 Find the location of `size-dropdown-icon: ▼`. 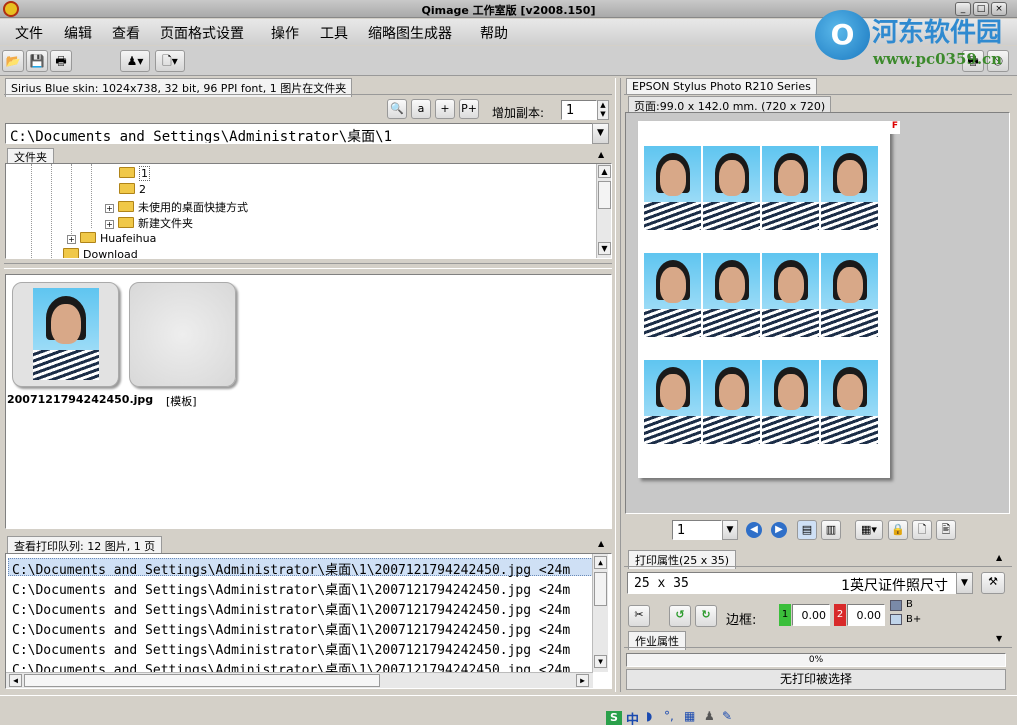

size-dropdown-icon: ▼ is located at coordinates (964, 583).